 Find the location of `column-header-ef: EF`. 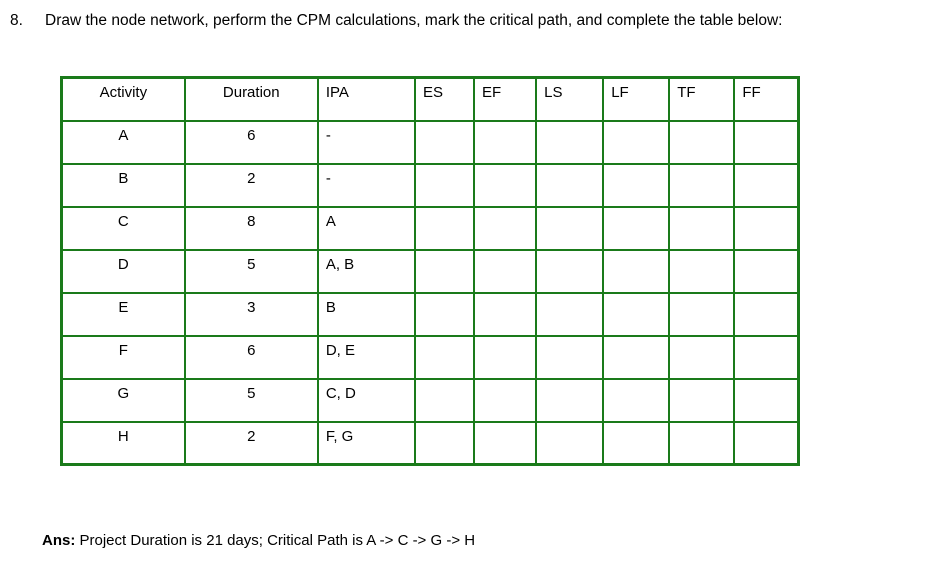

column-header-ef: EF is located at coordinates (505, 99).